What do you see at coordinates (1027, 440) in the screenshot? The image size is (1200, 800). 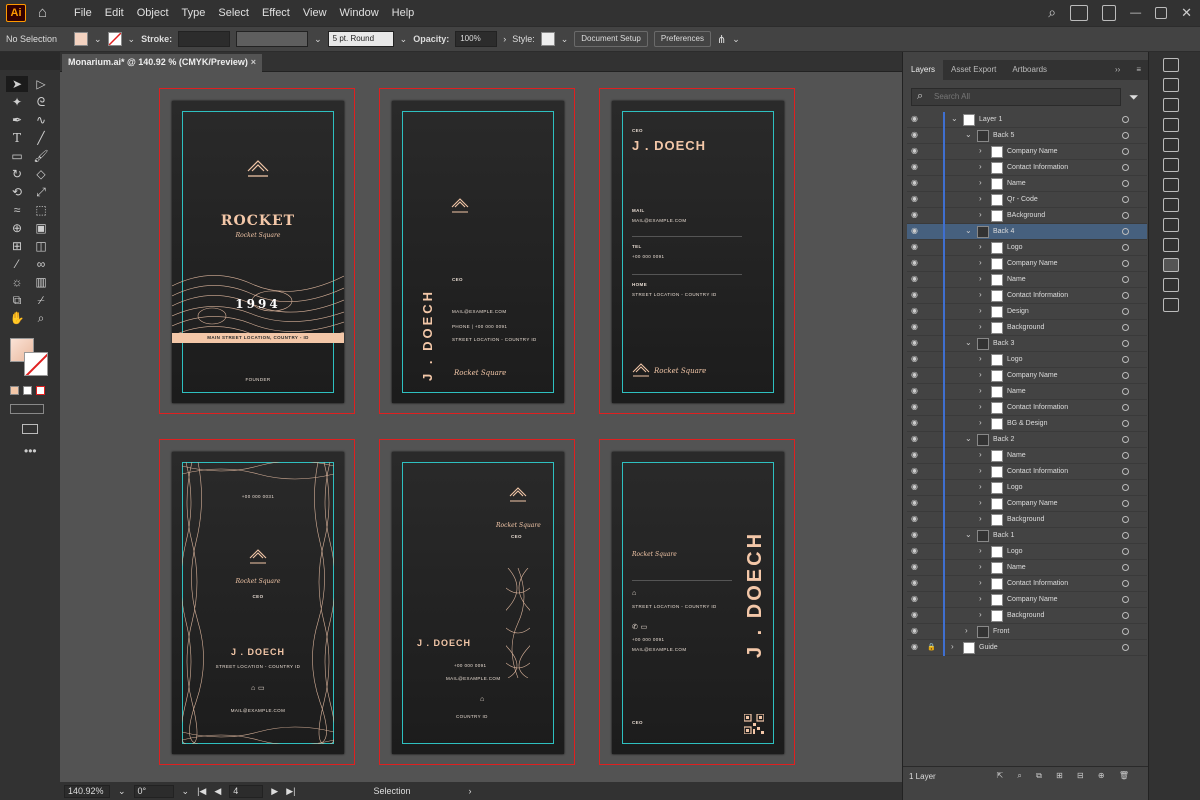 I see `layer-row: ◉ ⌄ Back 2` at bounding box center [1027, 440].